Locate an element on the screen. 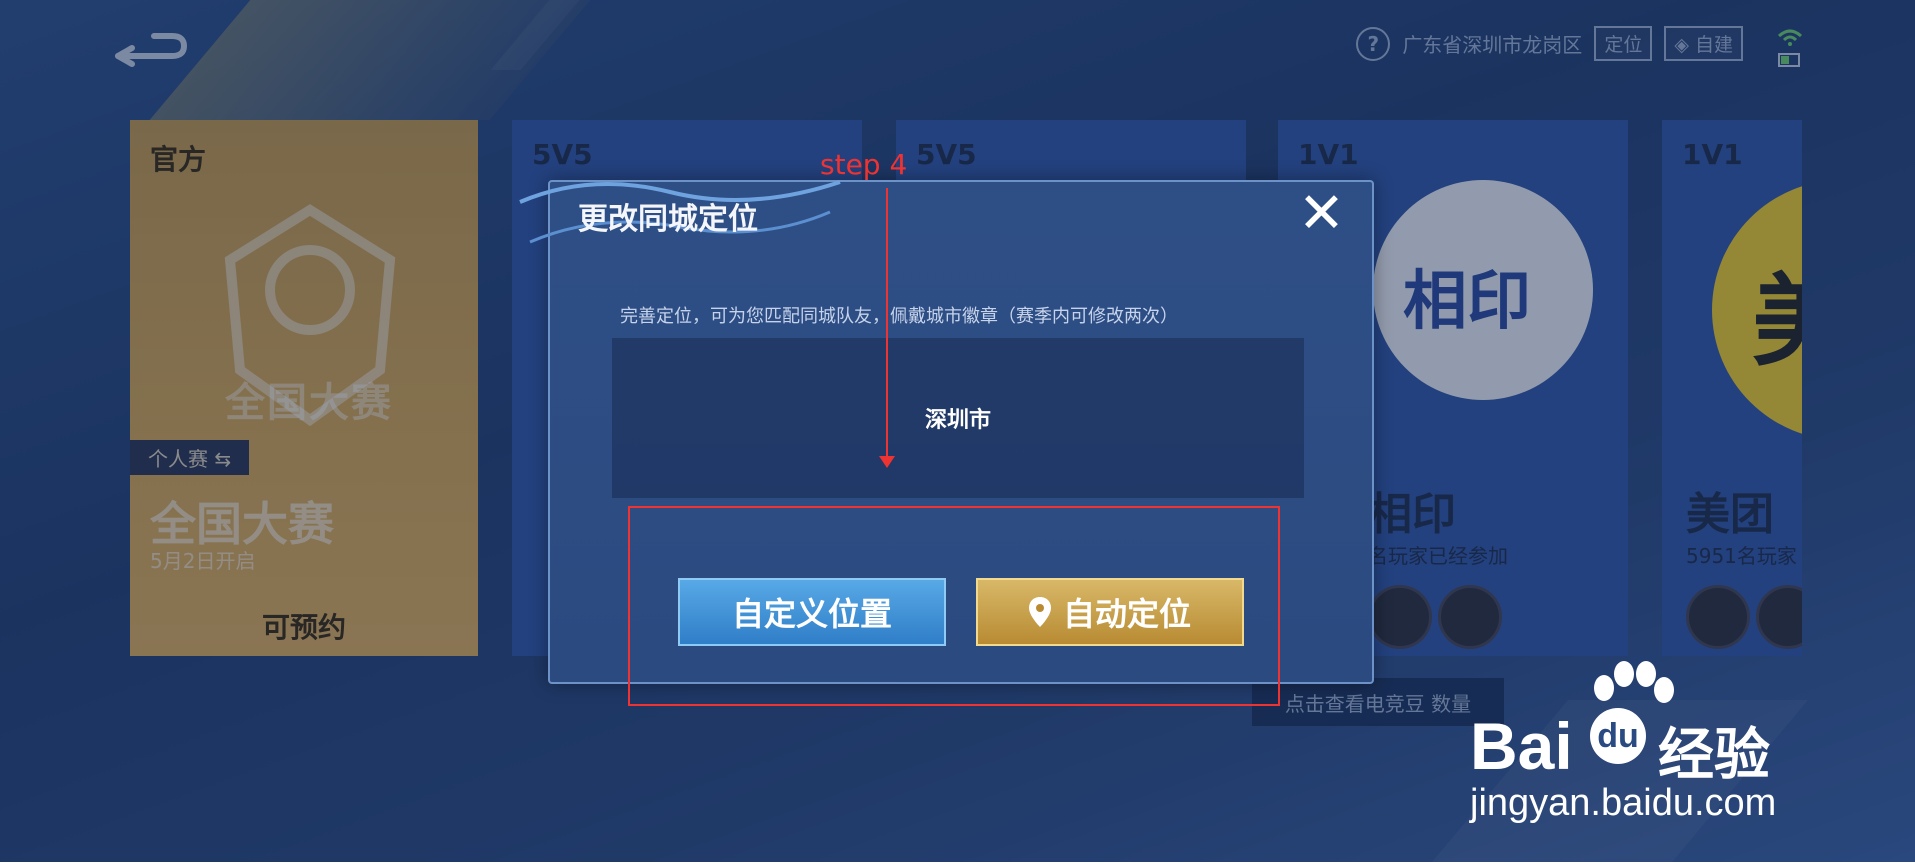  annotation-arrow-line is located at coordinates (887, 325).